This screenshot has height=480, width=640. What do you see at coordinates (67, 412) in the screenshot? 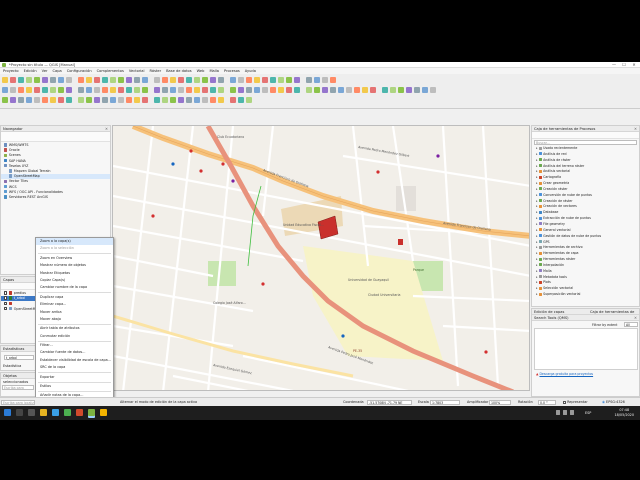
I see `excel-icon` at bounding box center [67, 412].